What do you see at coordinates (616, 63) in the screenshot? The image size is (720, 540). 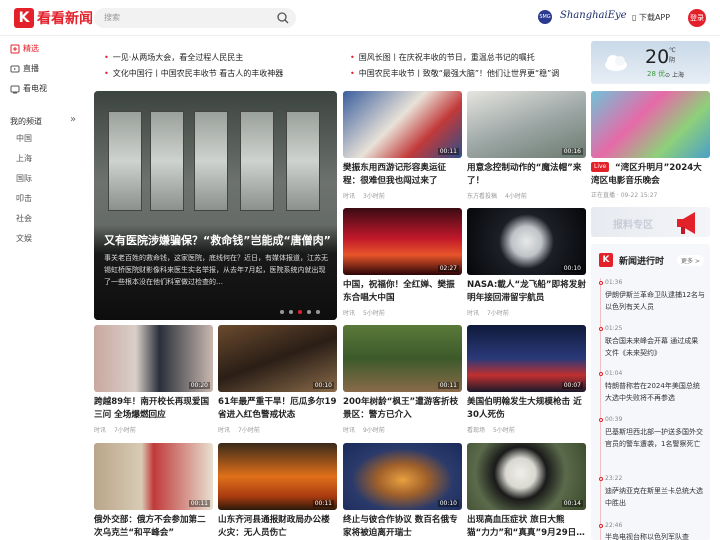 I see `cloudy-weather-icon` at bounding box center [616, 63].